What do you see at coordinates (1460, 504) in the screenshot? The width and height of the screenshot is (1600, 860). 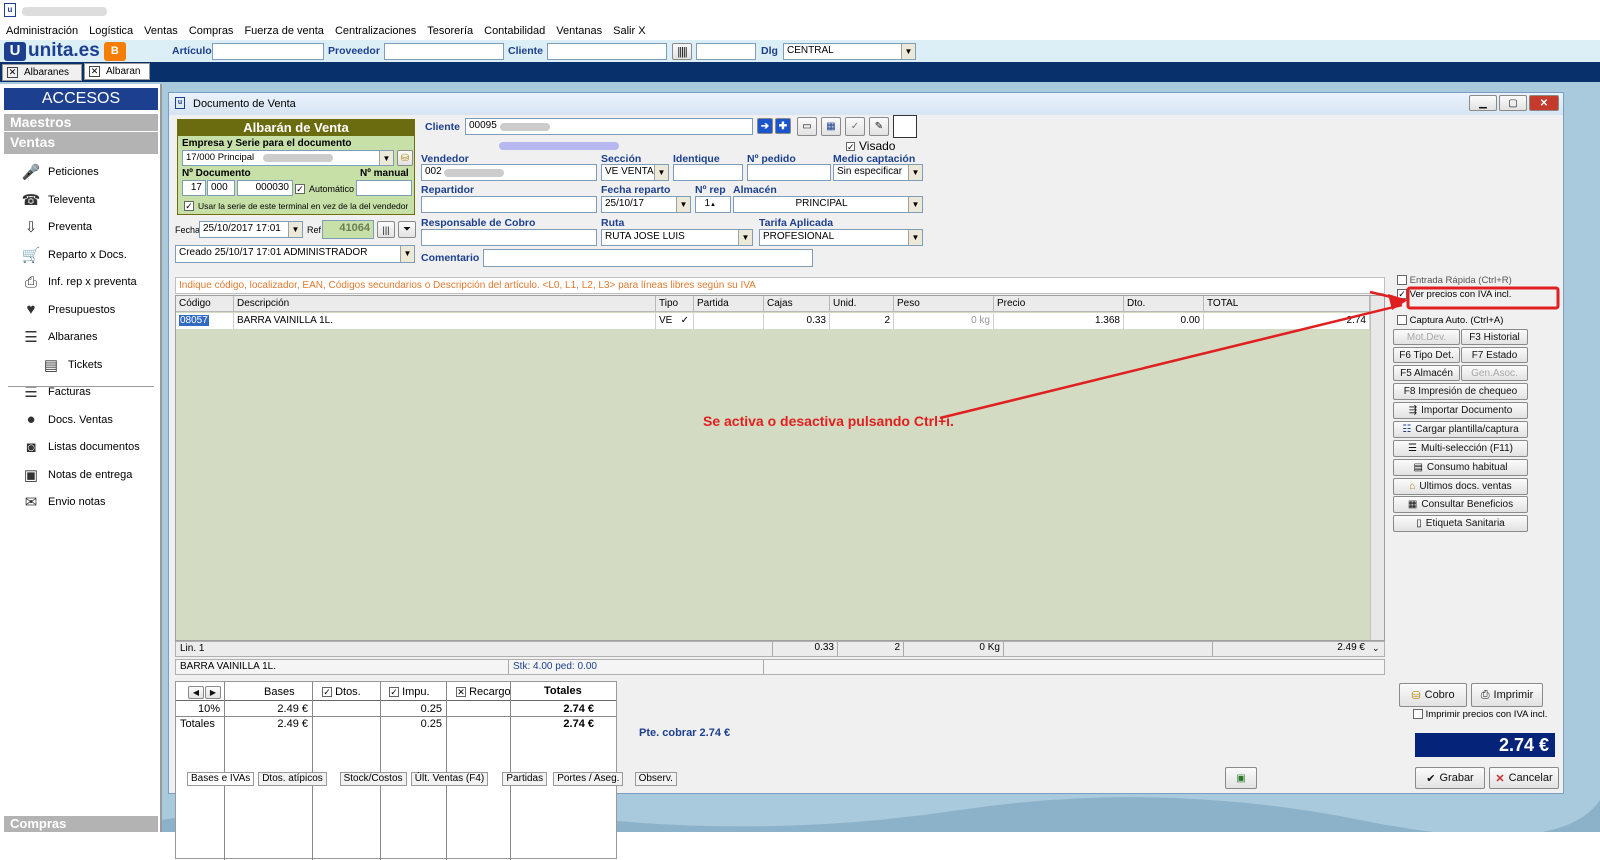 I see `beneficios-button: ▦ Consultar Beneficios` at bounding box center [1460, 504].